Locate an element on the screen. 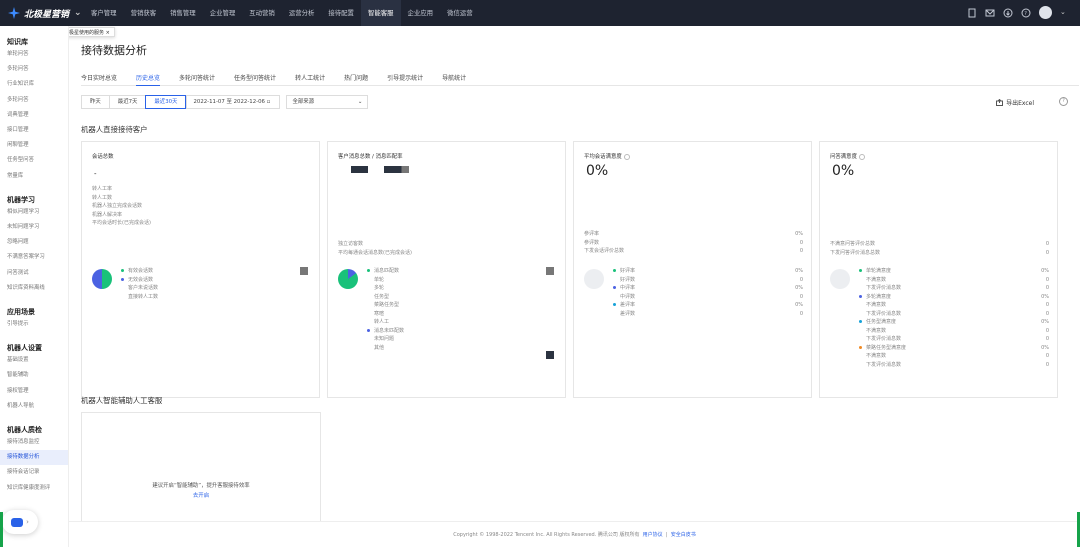 This screenshot has width=1080, height=547. document-icon is located at coordinates (972, 13).